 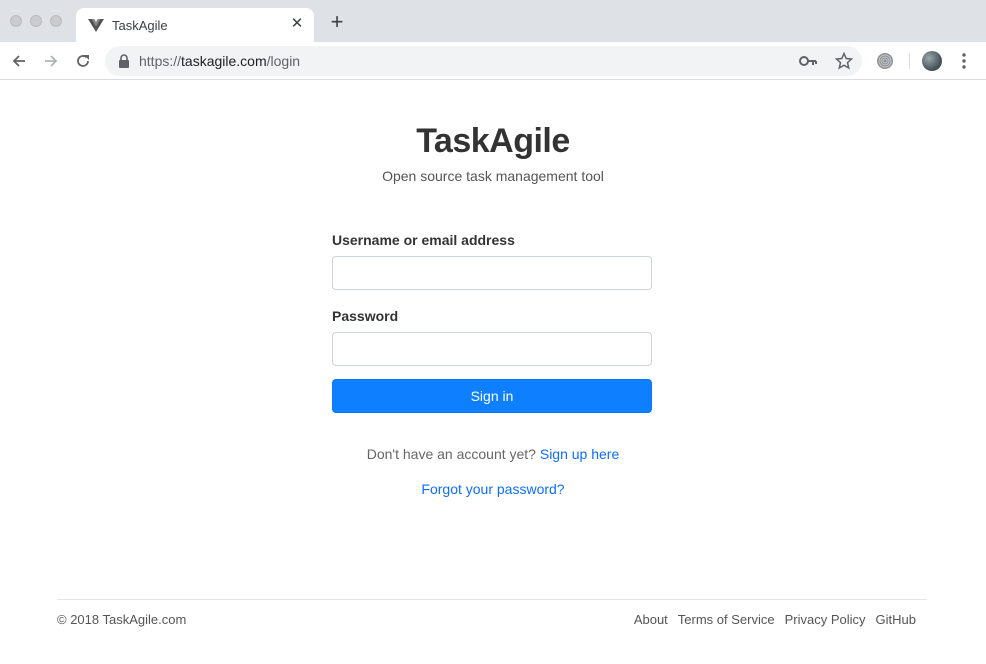 I want to click on star-icon, so click(x=844, y=61).